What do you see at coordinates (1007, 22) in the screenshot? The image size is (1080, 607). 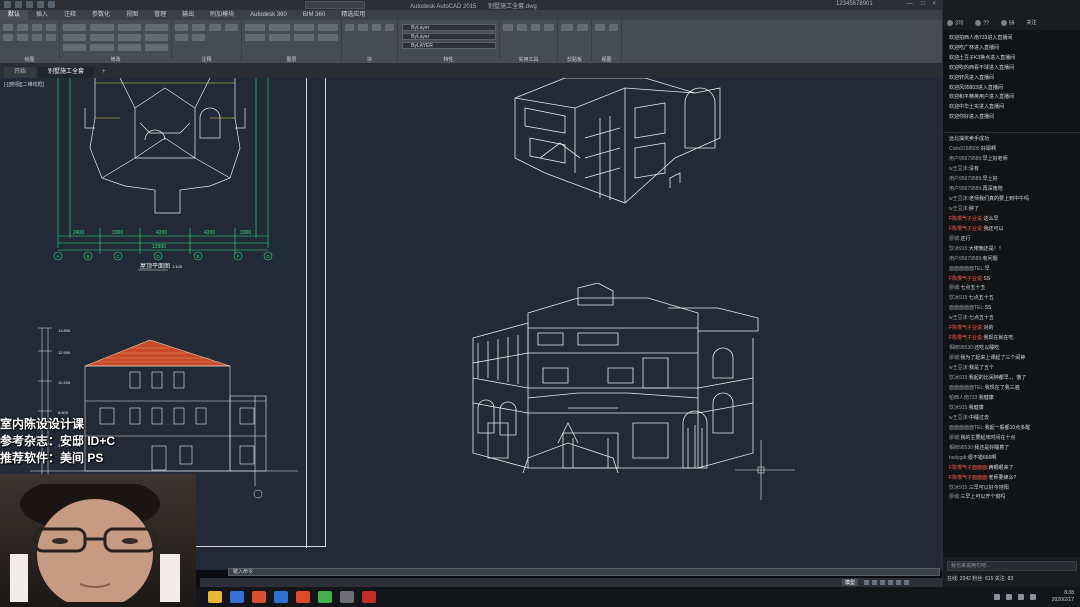 I see `chat-tab-likes: 59` at bounding box center [1007, 22].